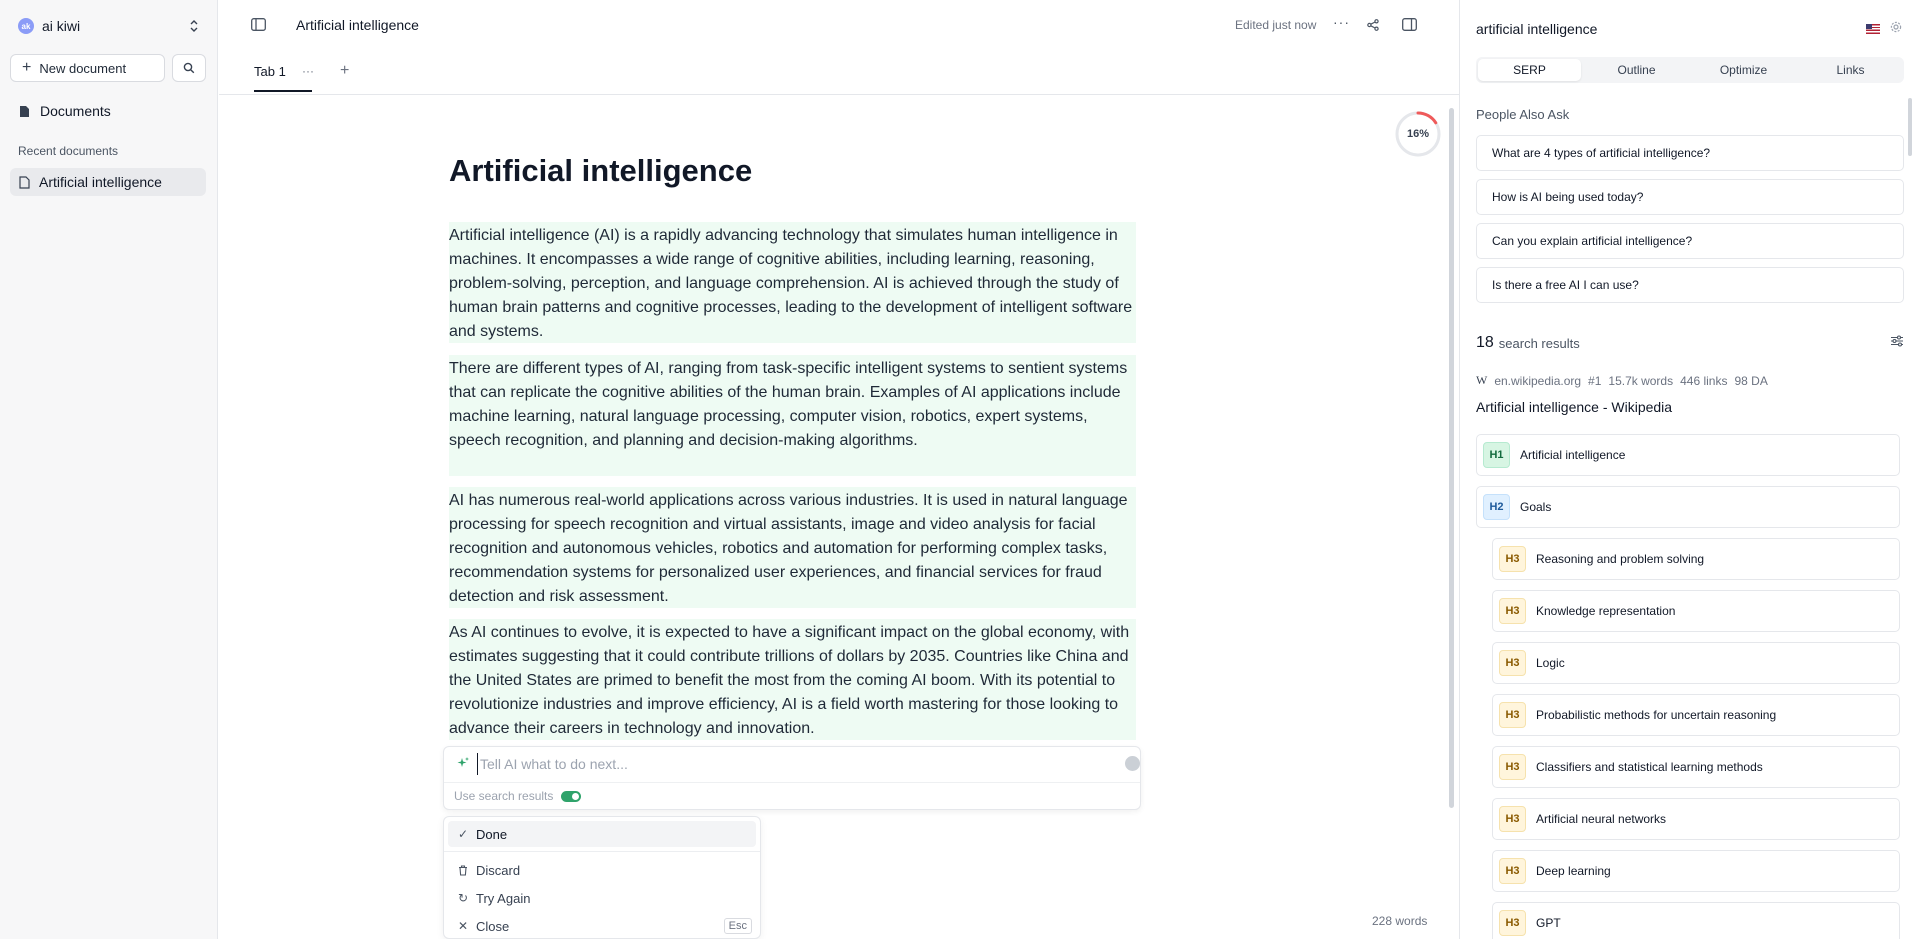 The height and width of the screenshot is (939, 1913). I want to click on filter-sliders-icon, so click(1897, 343).